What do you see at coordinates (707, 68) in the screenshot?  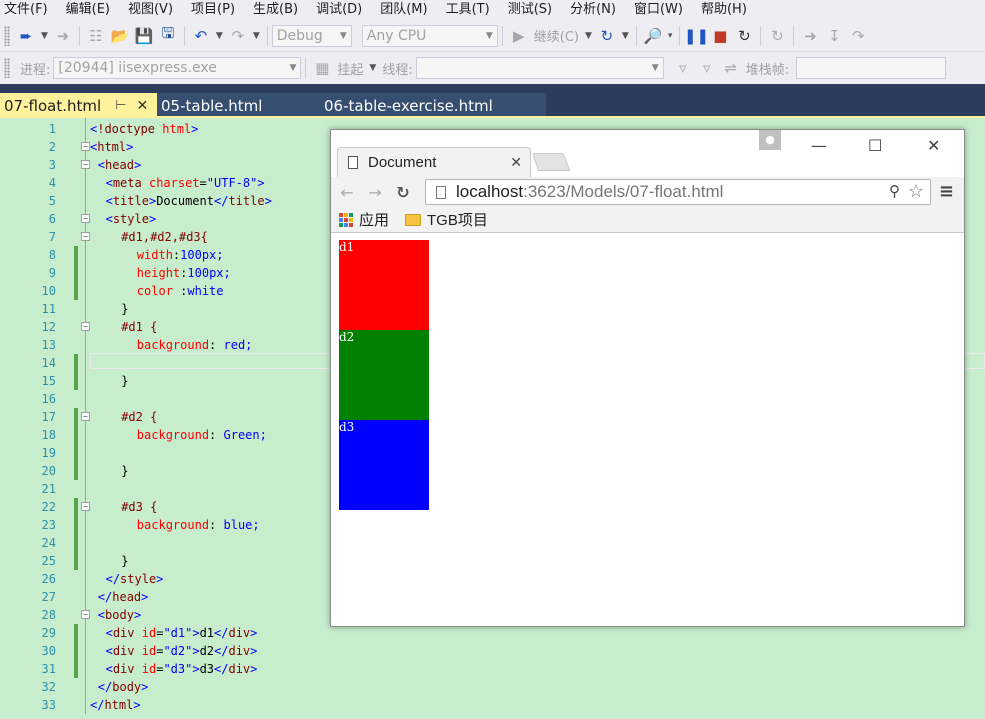 I see `filter-toggle-icon: ▿` at bounding box center [707, 68].